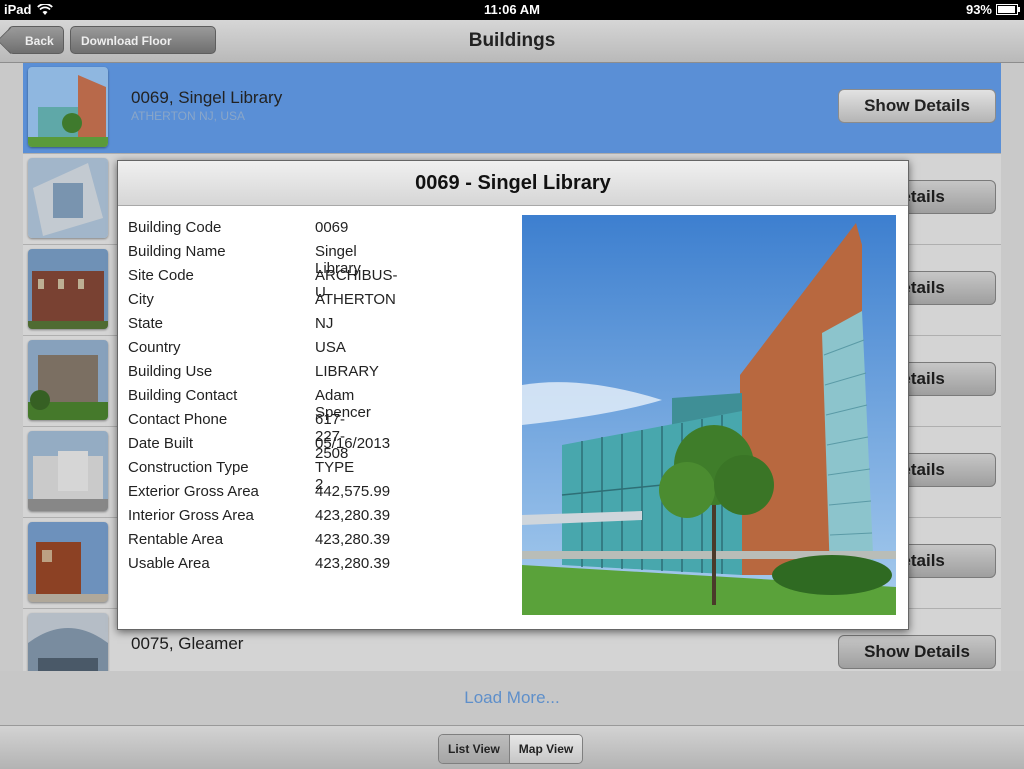  What do you see at coordinates (474, 749) in the screenshot?
I see `list-view-tab: List View` at bounding box center [474, 749].